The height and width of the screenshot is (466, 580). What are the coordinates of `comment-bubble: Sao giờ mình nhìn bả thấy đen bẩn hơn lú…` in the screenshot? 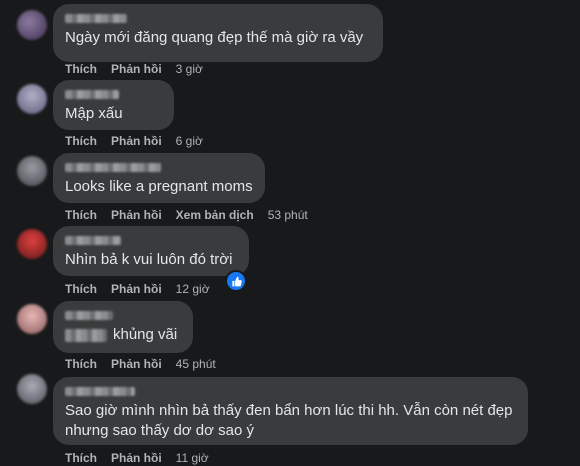 It's located at (290, 411).